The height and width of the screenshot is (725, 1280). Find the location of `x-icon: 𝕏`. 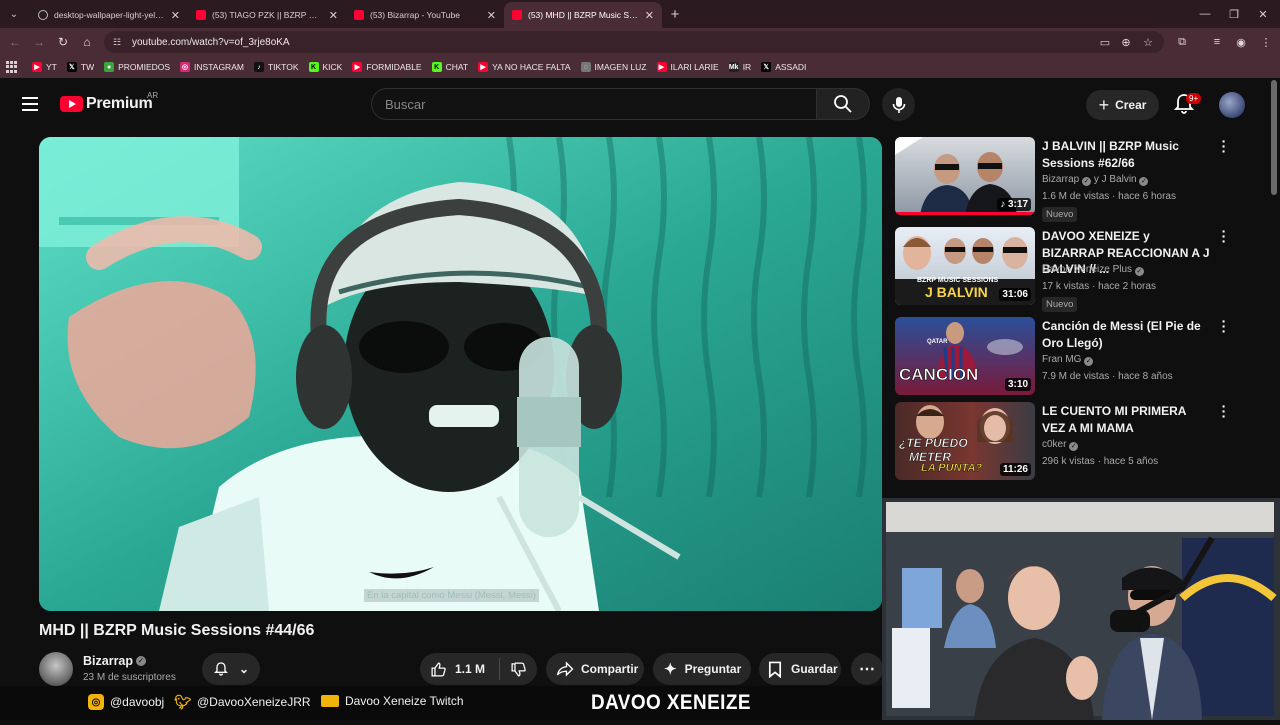

x-icon: 𝕏 is located at coordinates (766, 67).